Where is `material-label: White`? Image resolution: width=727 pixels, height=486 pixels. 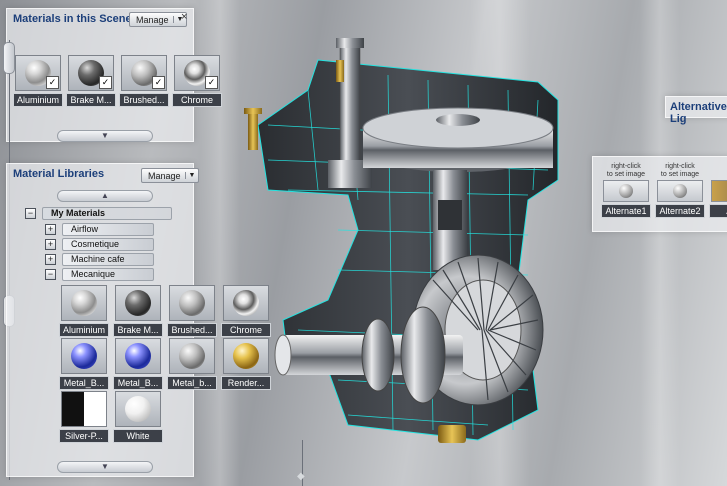
material-label: White is located at coordinates (138, 436).